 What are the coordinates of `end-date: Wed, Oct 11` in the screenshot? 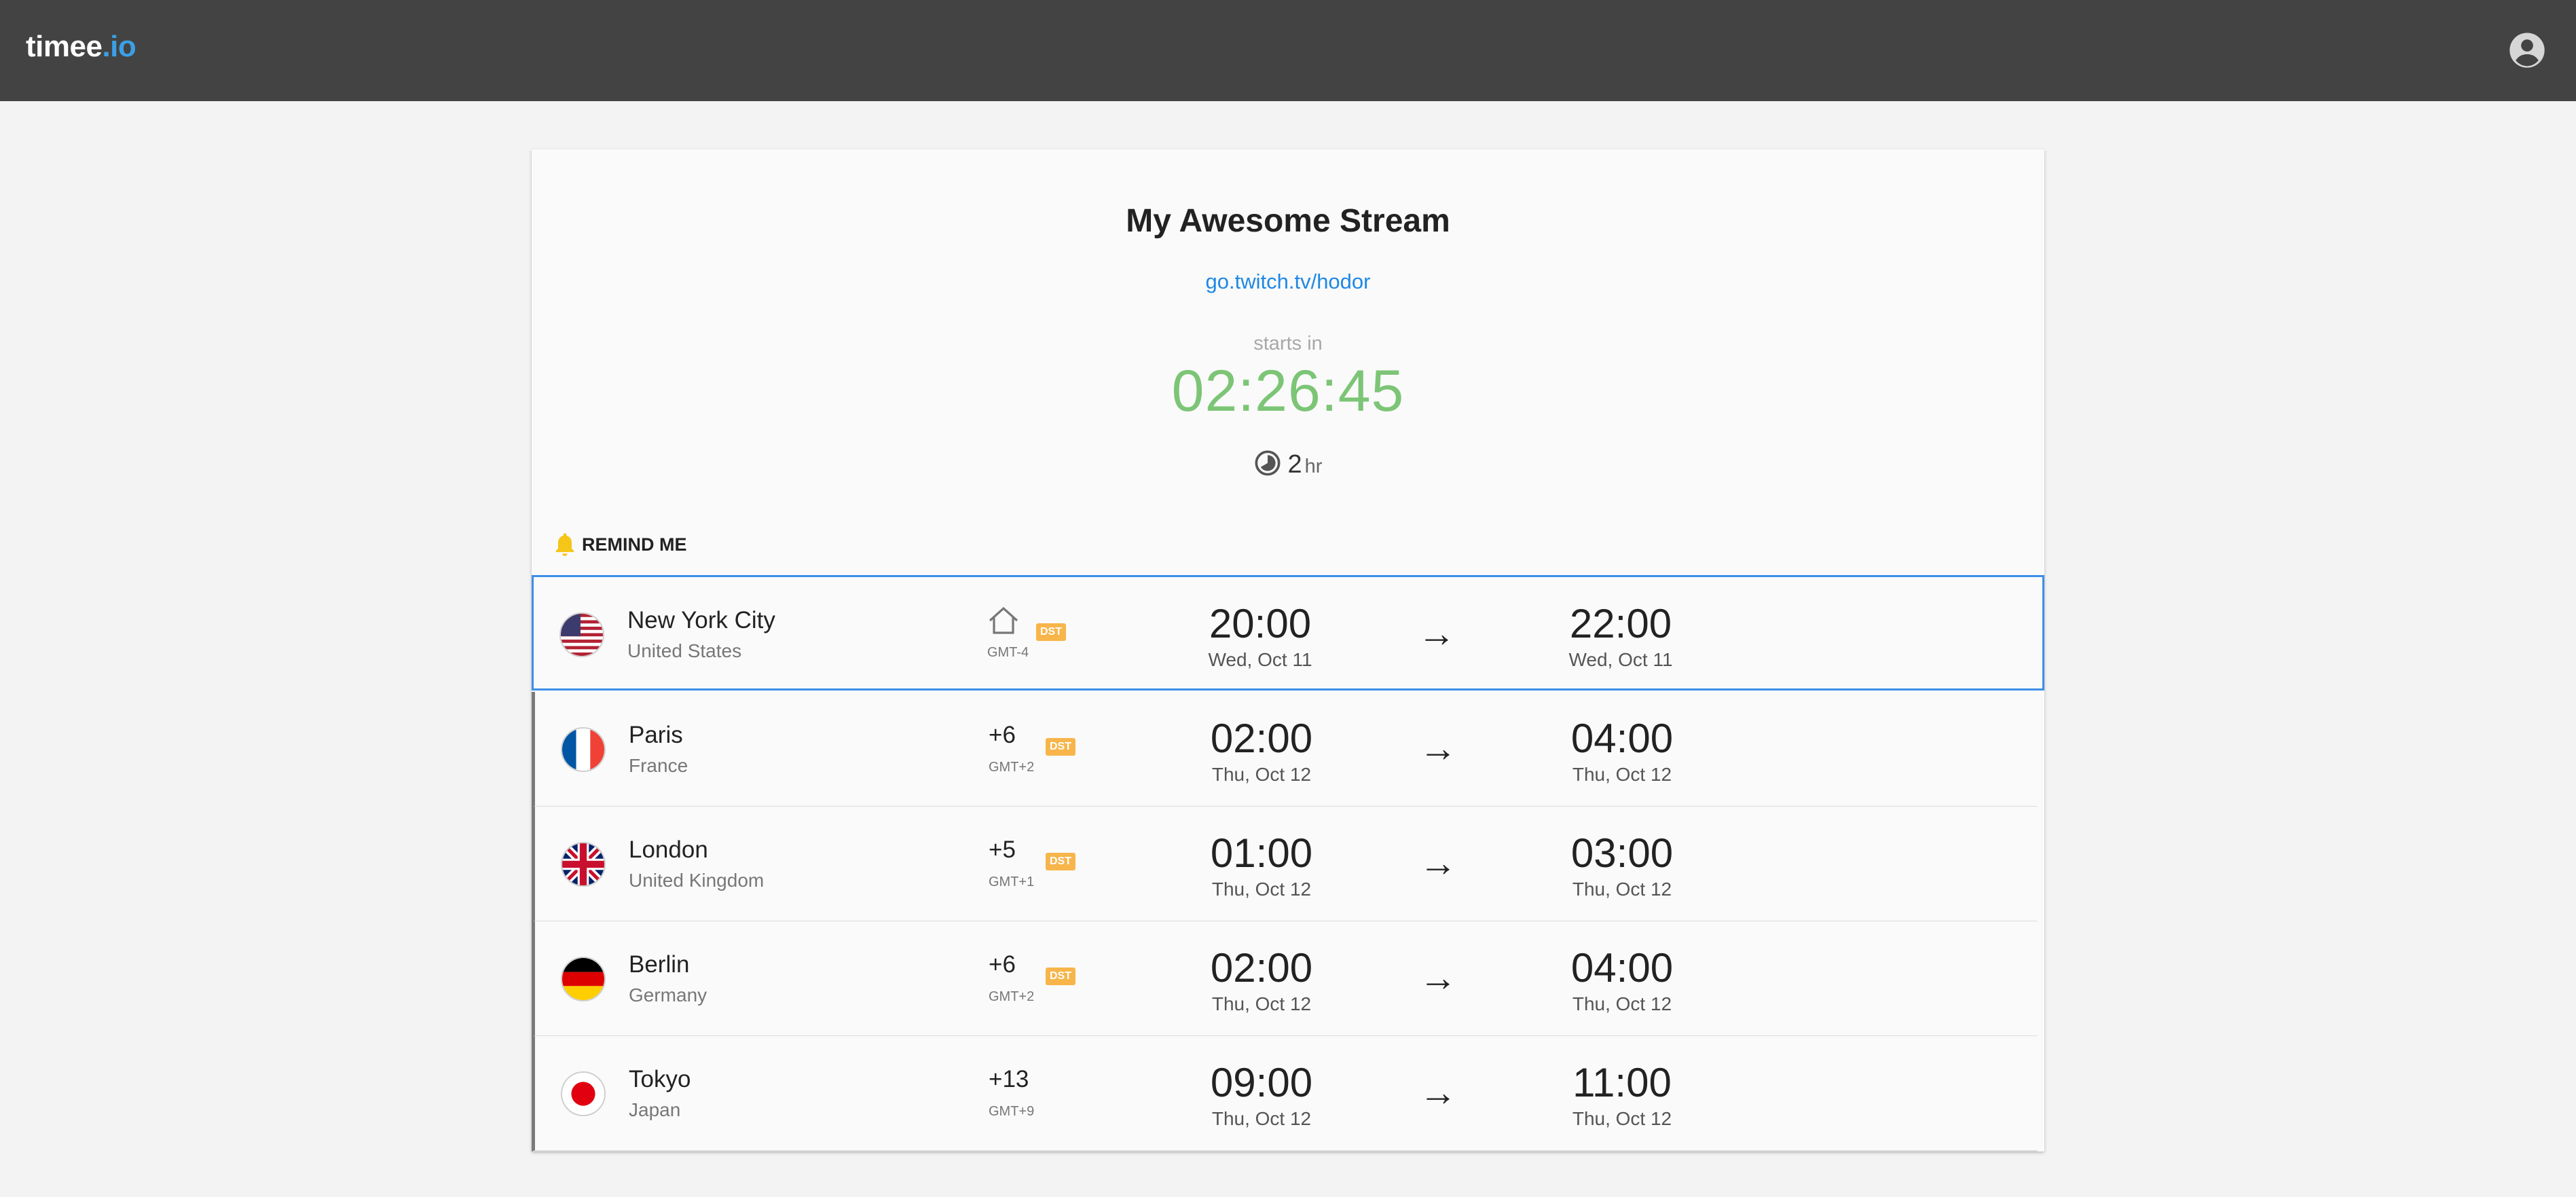 It's located at (1620, 659).